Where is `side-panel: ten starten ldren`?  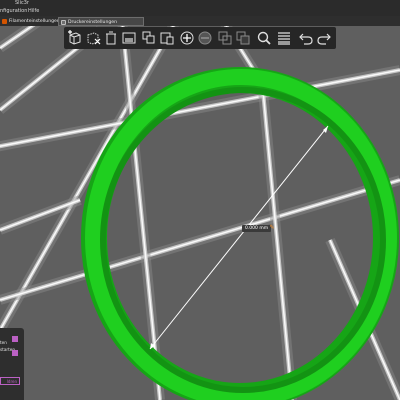
side-panel: ten starten ldren is located at coordinates (12, 364).